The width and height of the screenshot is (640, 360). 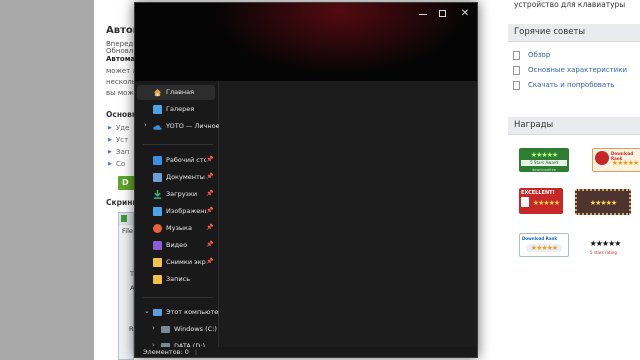 What do you see at coordinates (176, 211) in the screenshot?
I see `nav-item-pictures: Изображения 📌` at bounding box center [176, 211].